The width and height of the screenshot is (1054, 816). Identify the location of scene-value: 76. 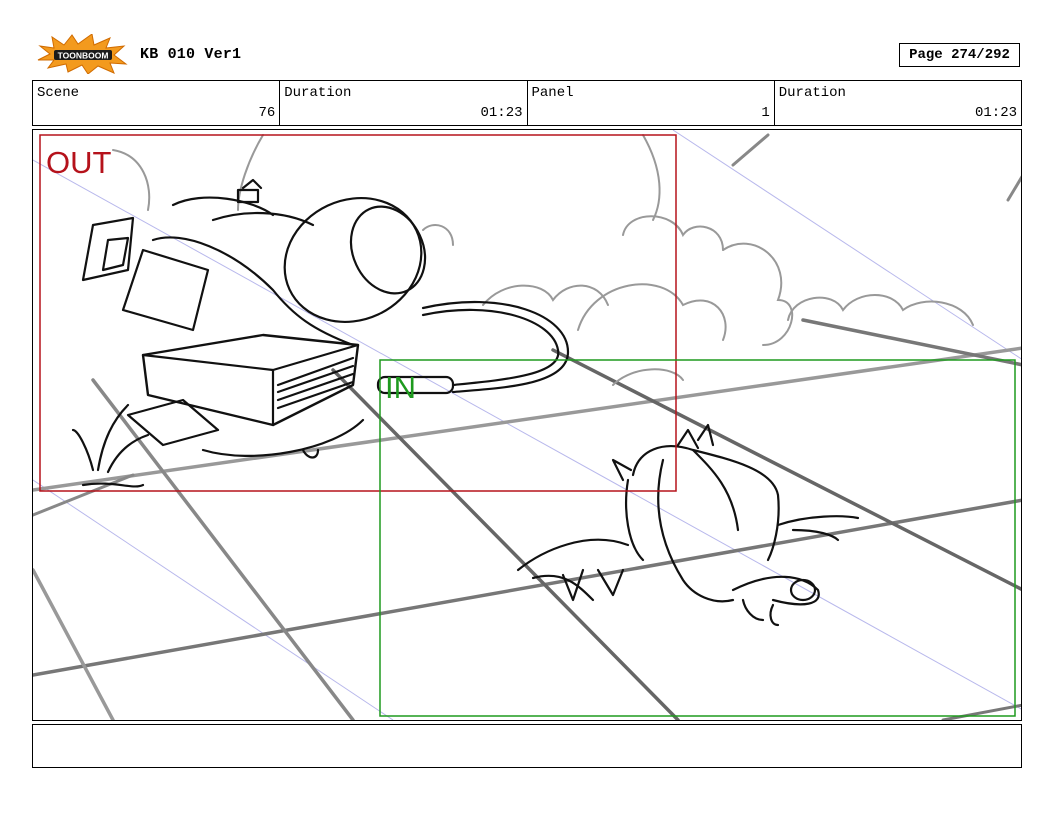
(267, 113).